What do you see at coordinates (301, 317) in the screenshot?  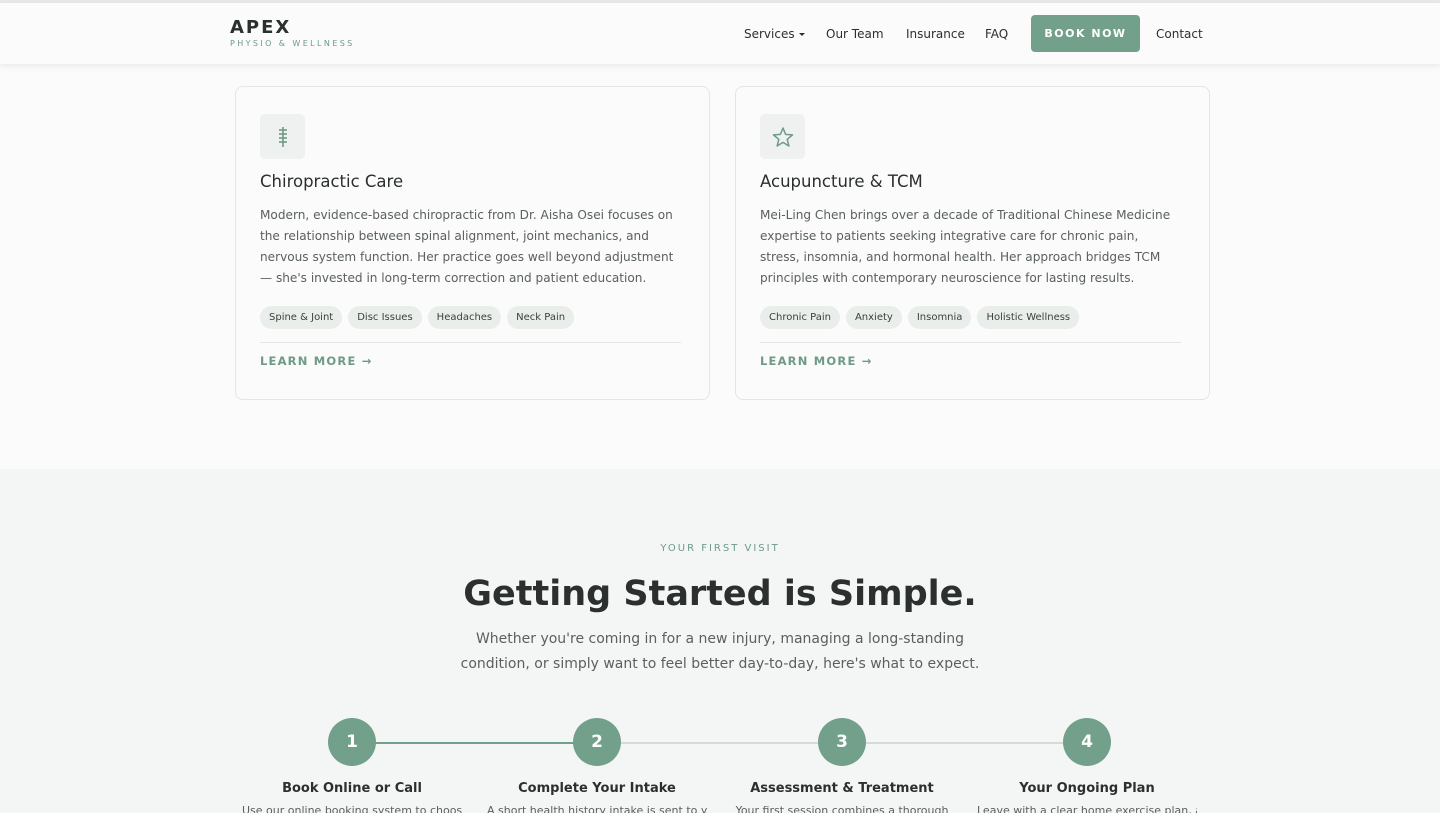 I see `tag: Spine & Joint` at bounding box center [301, 317].